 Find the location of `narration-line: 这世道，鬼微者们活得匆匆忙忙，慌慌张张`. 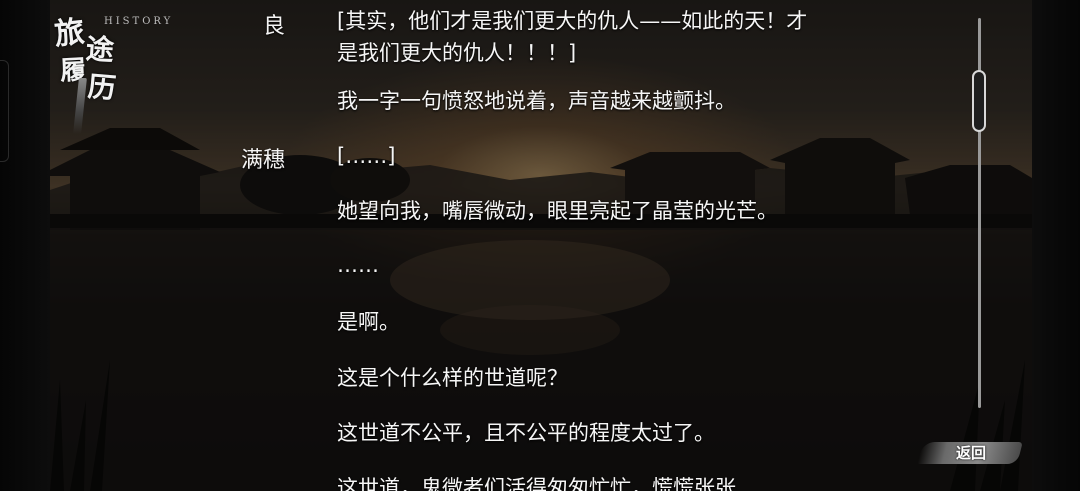

narration-line: 这世道，鬼微者们活得匆匆忙忙，慌慌张张 is located at coordinates (536, 483).